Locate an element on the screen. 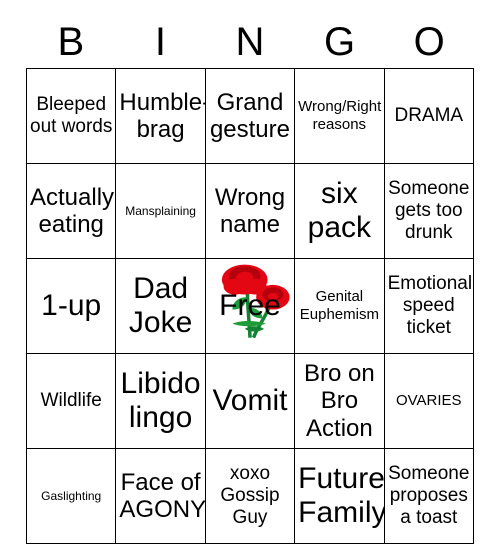  free-space-wrapper: Free is located at coordinates (249, 306).